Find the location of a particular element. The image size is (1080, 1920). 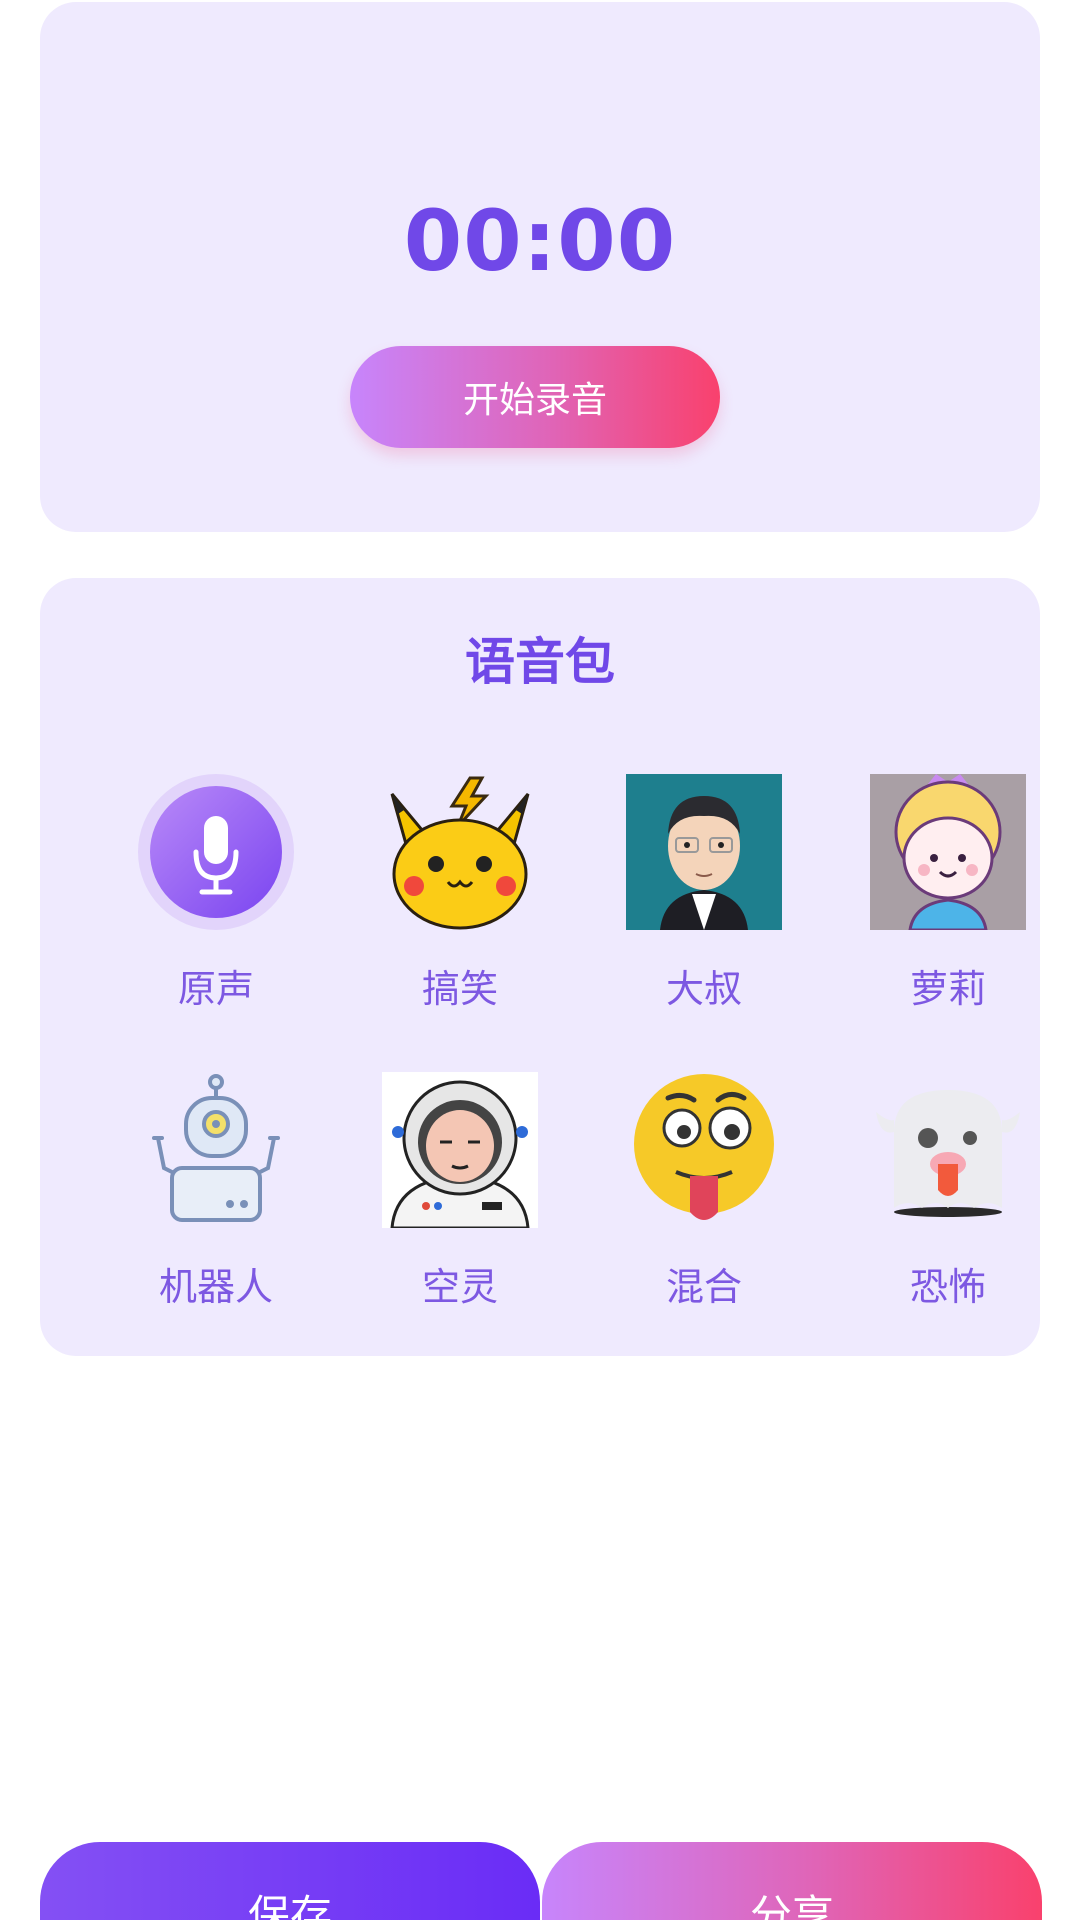

voice-pack-title: 语音包 is located at coordinates (540, 662).